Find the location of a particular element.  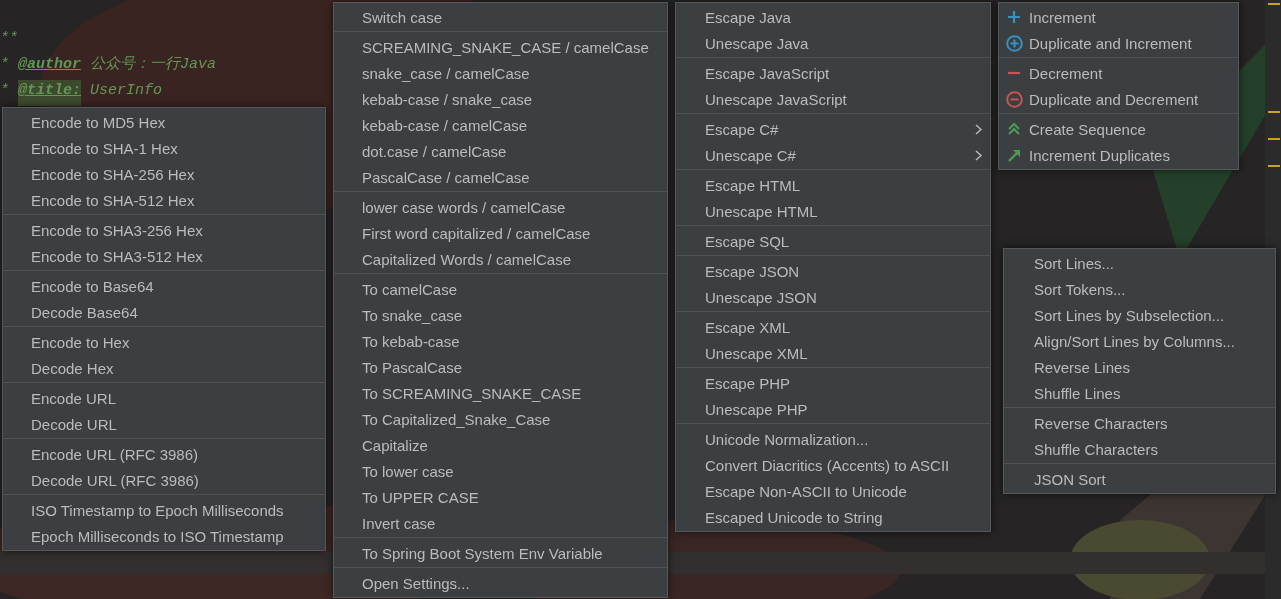

plus-circle-icon is located at coordinates (1014, 43).